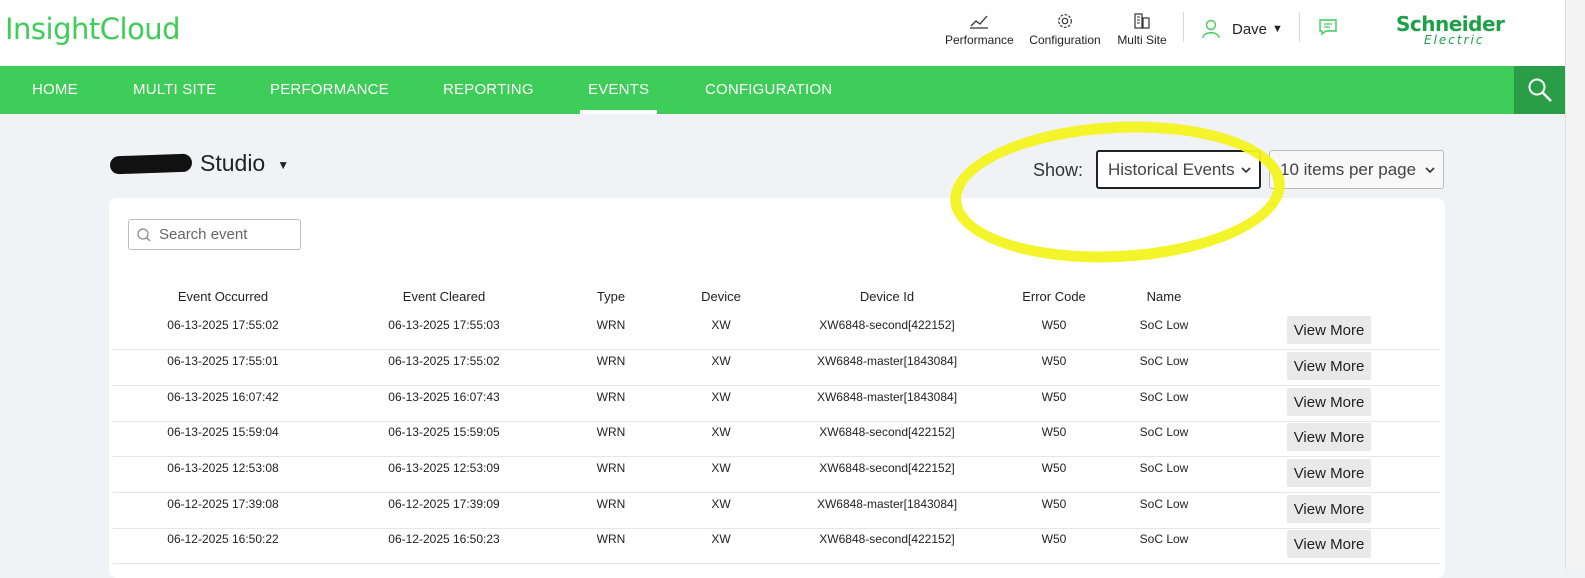 The height and width of the screenshot is (578, 1585). Describe the element at coordinates (223, 325) in the screenshot. I see `cell-event-occurred: 06-13-2025 17:55:02` at that location.